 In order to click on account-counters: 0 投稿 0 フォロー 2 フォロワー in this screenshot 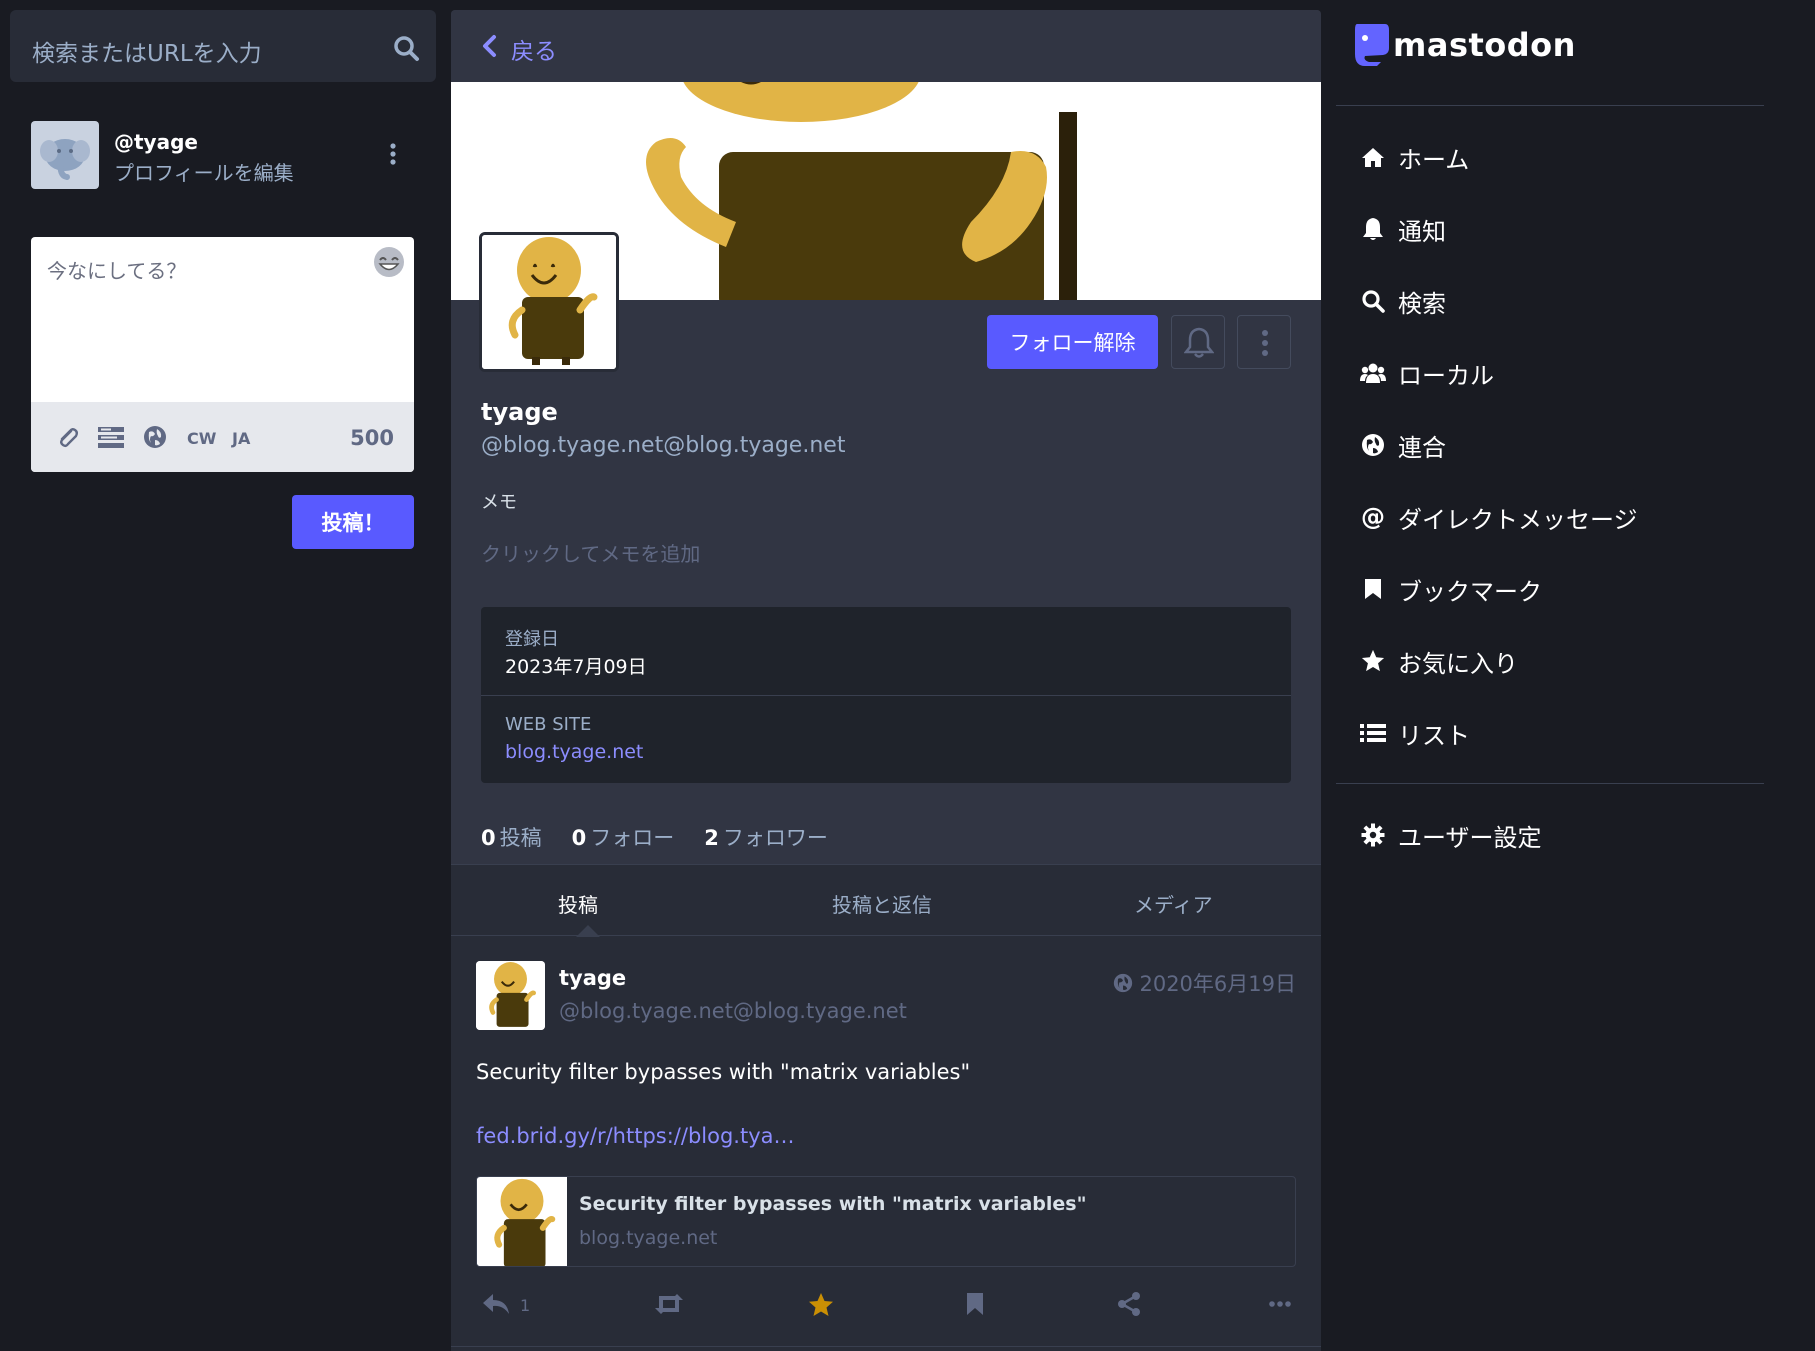, I will do `click(654, 837)`.